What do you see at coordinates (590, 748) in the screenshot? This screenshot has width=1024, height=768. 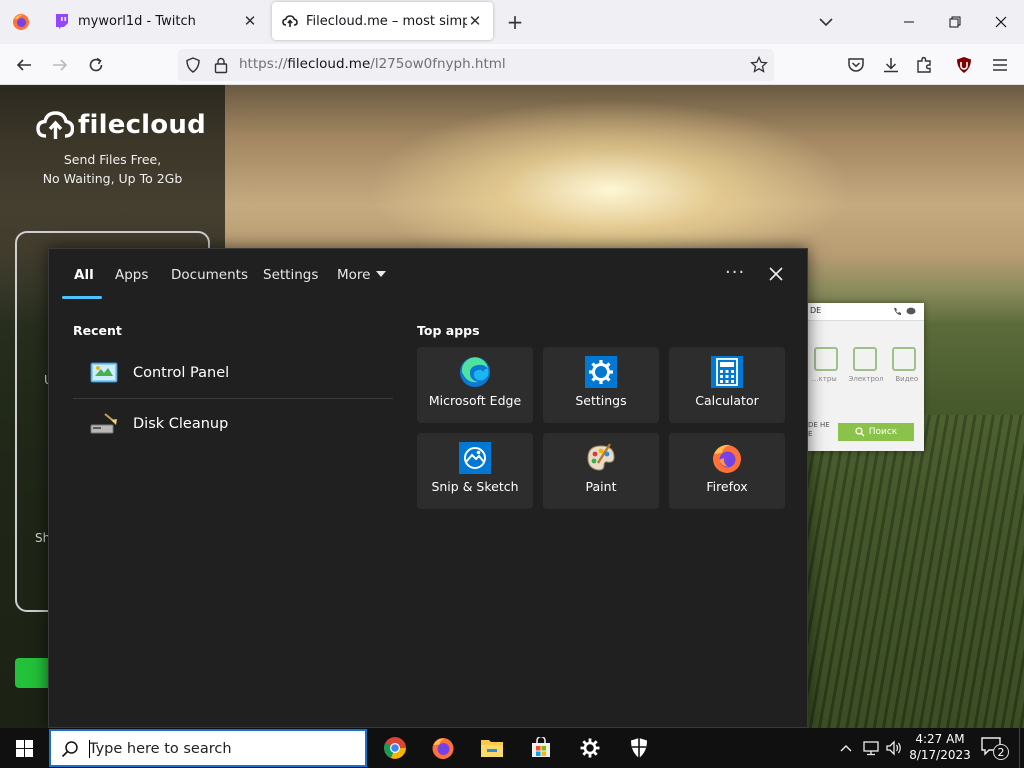 I see `taskbar-settings` at bounding box center [590, 748].